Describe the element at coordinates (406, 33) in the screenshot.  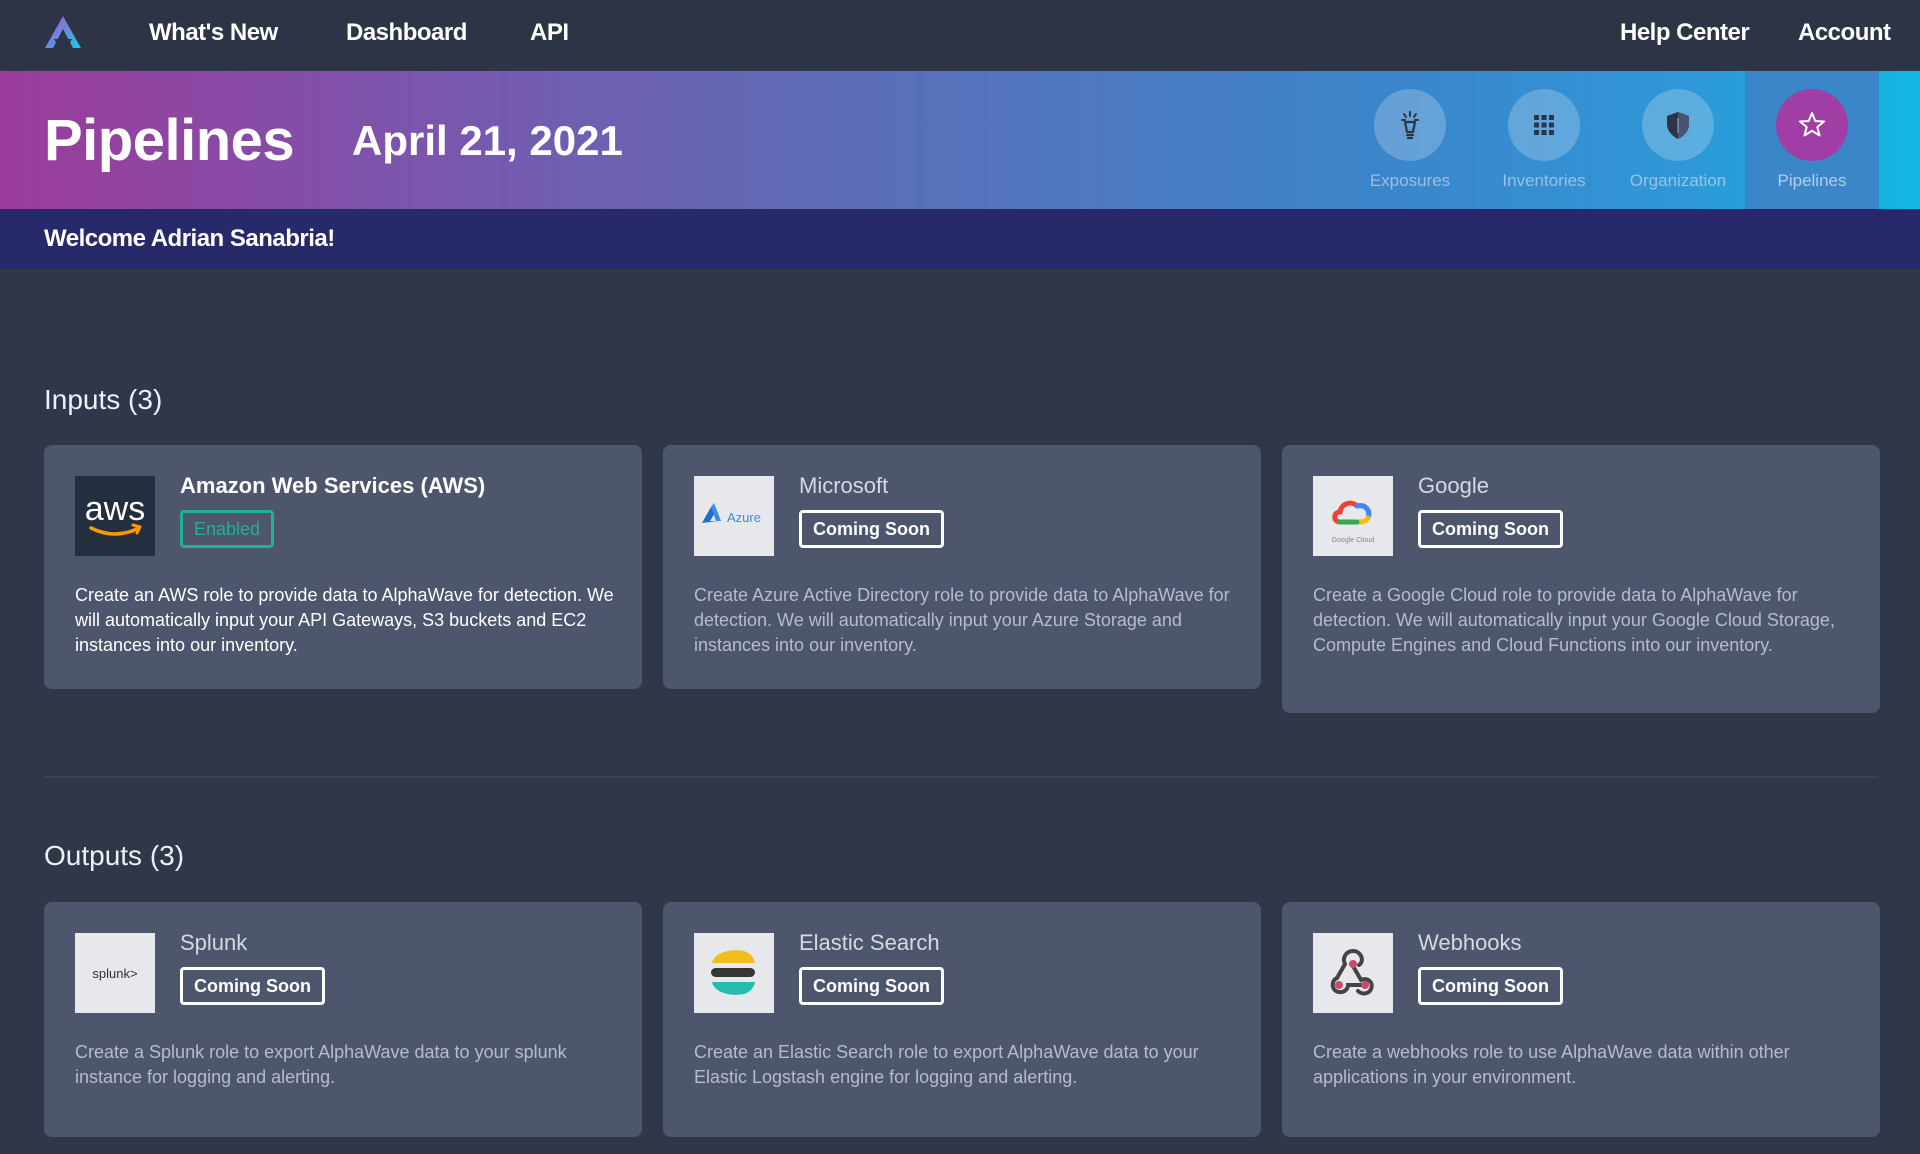
I see `nav-dashboard: Dashboard` at that location.